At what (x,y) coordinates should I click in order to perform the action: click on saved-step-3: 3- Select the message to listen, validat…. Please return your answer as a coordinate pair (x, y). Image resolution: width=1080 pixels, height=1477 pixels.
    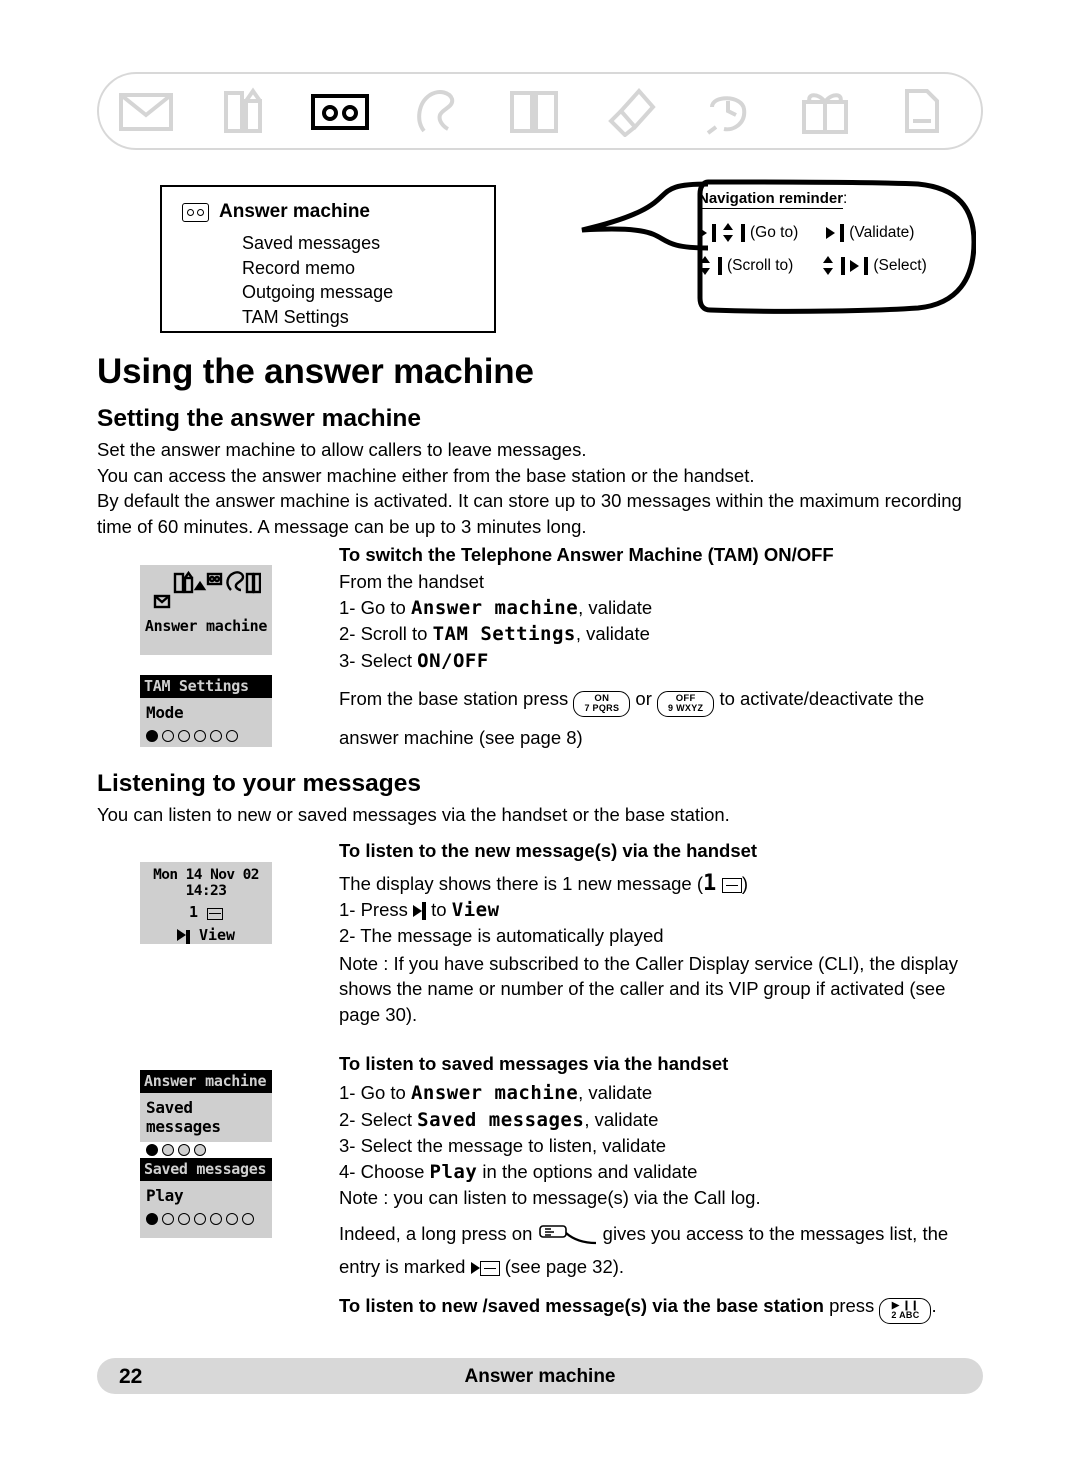
    Looking at the image, I should click on (503, 1145).